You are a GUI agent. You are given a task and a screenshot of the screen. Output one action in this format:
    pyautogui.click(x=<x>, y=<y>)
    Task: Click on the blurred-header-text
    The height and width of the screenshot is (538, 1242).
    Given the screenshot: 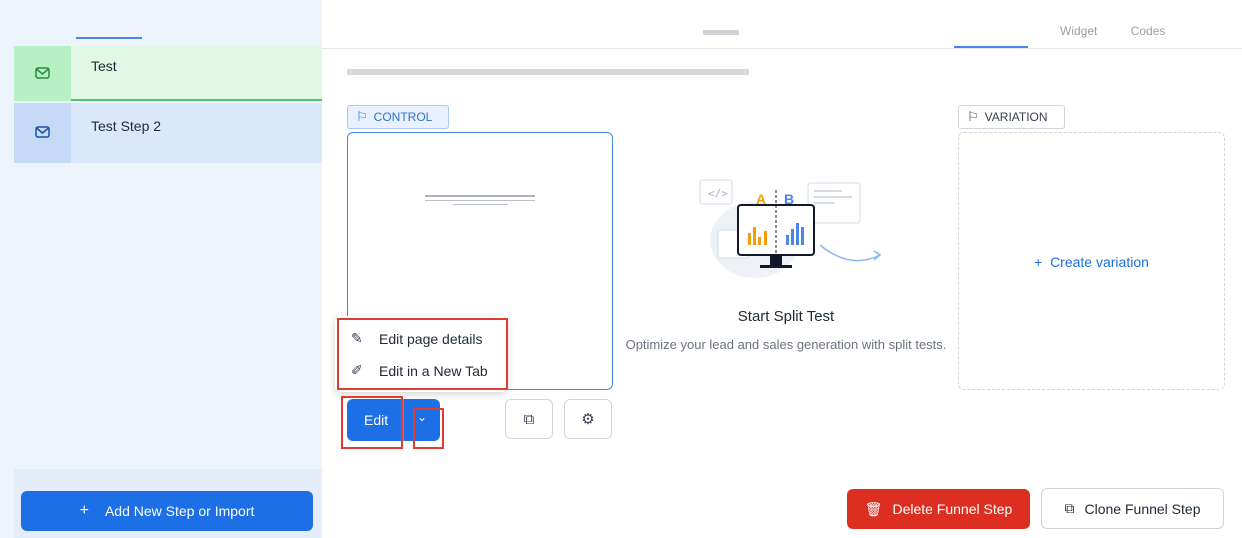 What is the action you would take?
    pyautogui.click(x=721, y=32)
    